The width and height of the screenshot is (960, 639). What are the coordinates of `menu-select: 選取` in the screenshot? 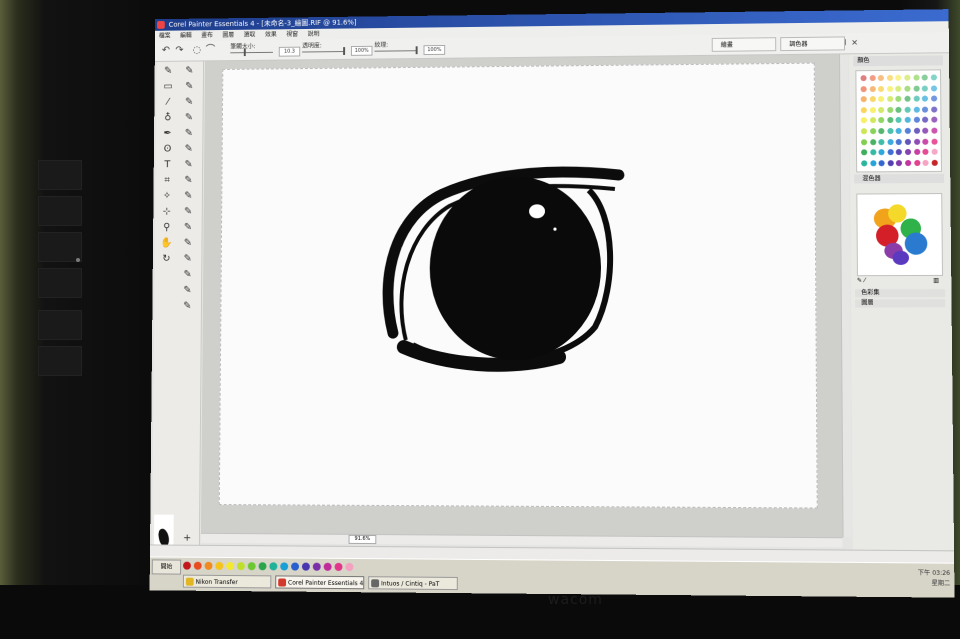 It's located at (249, 35).